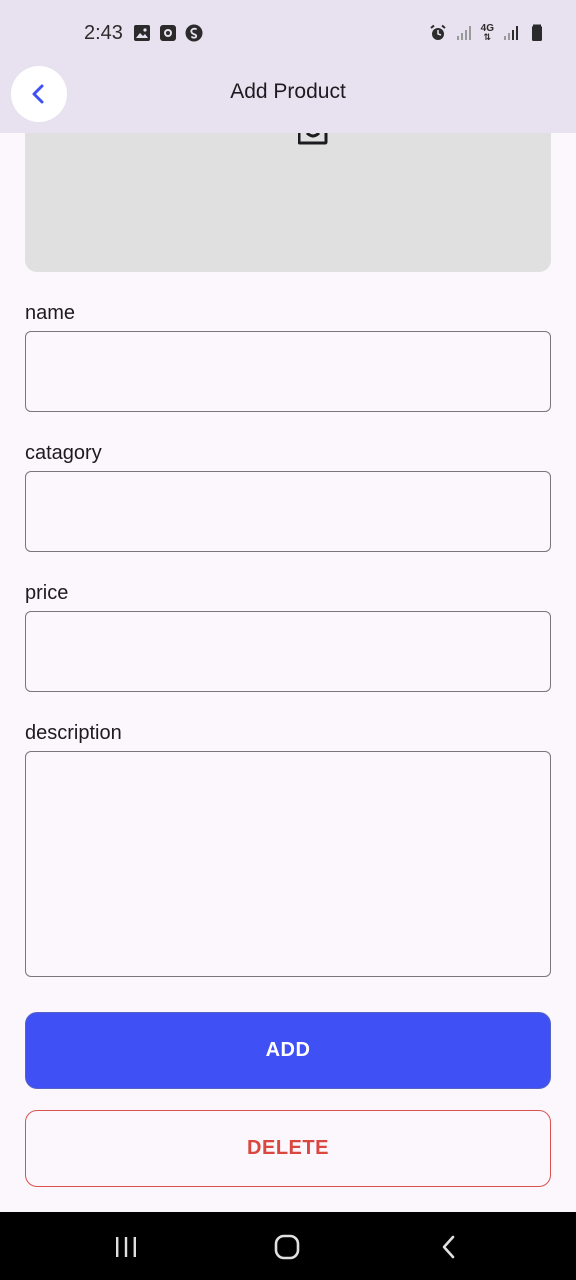 Image resolution: width=576 pixels, height=1280 pixels. What do you see at coordinates (288, 91) in the screenshot?
I see `page-title: Add Product` at bounding box center [288, 91].